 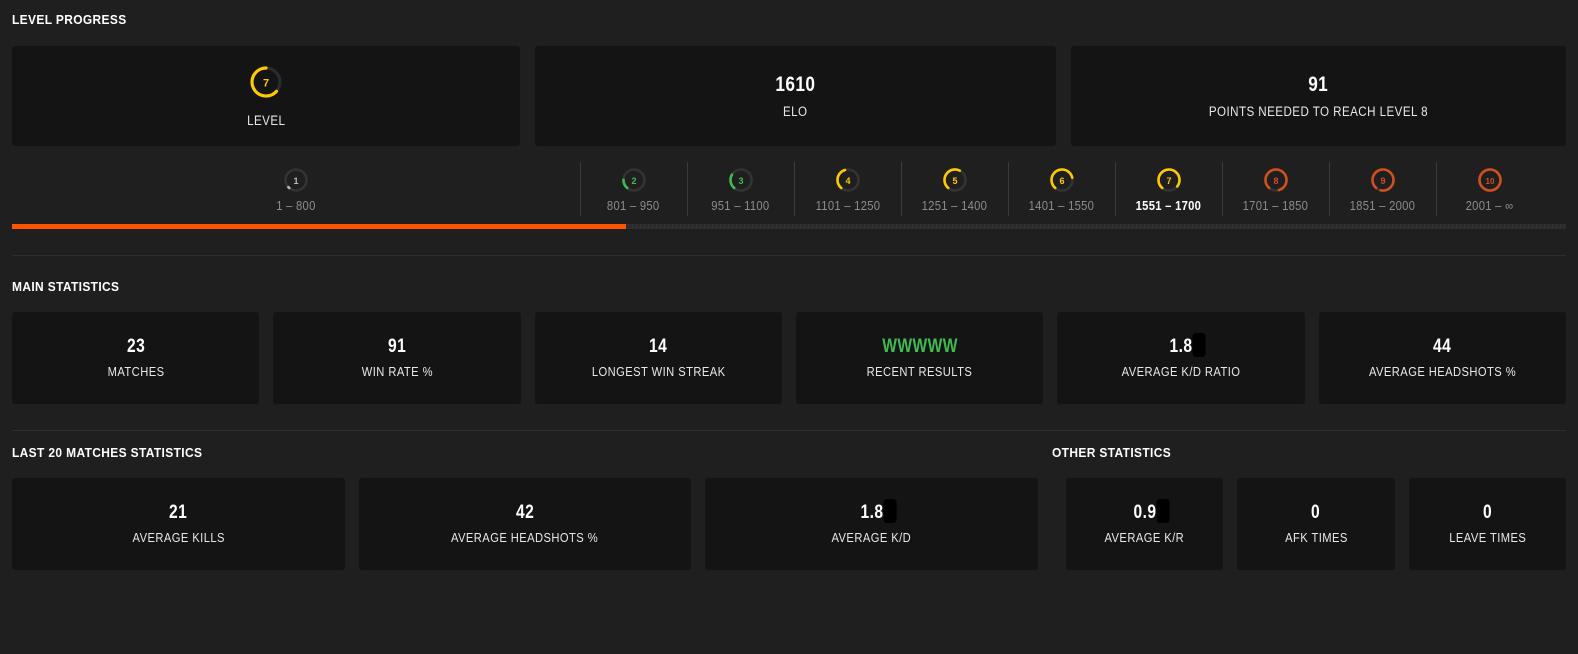 I want to click on stat-value: 0.9, so click(x=1151, y=511).